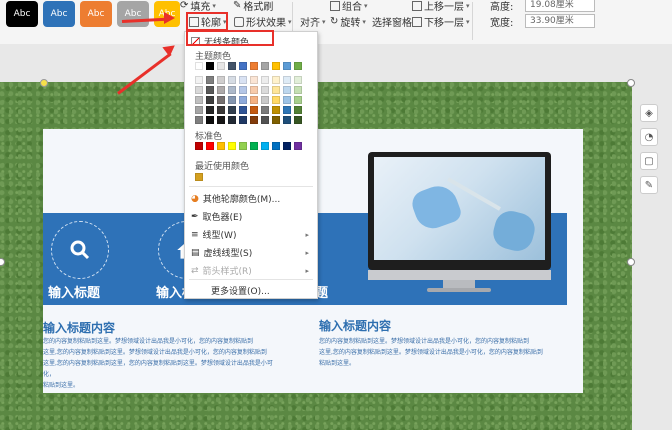 Image resolution: width=672 pixels, height=430 pixels. Describe the element at coordinates (348, 21) in the screenshot. I see `rotate-button: ↻ 旋转 ▾` at that location.